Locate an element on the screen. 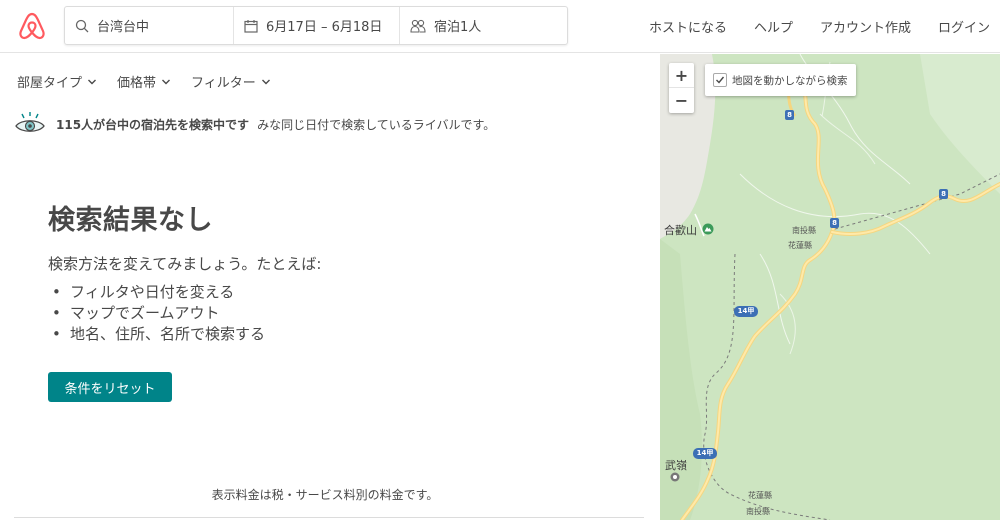 This screenshot has width=1000, height=520. location-field: 台湾台中 is located at coordinates (149, 25).